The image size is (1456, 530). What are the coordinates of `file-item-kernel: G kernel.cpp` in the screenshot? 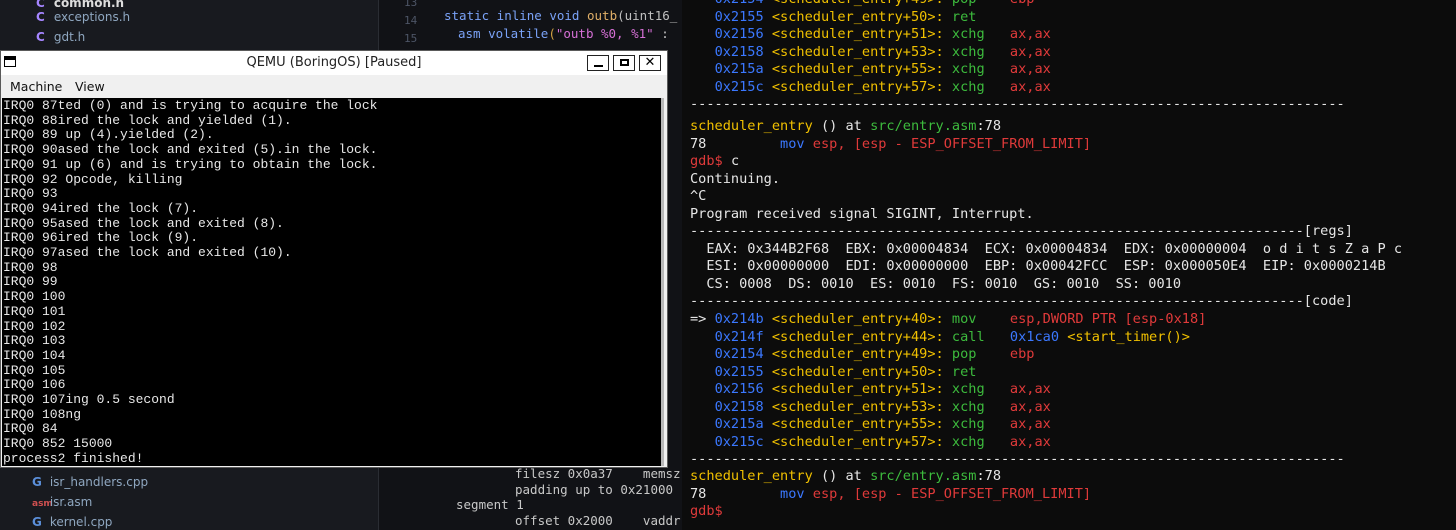 It's located at (72, 522).